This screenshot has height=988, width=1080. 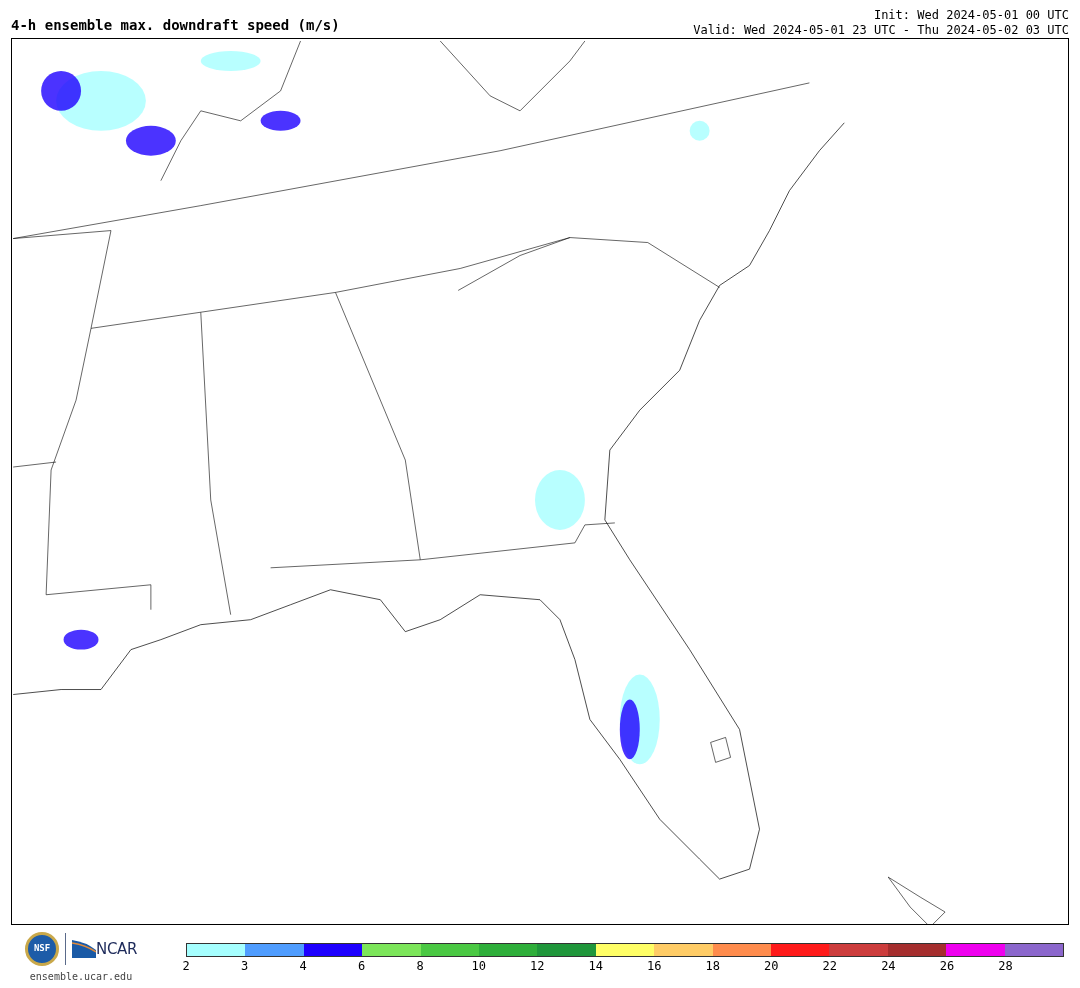 I want to click on tick-label: 4, so click(x=303, y=966).